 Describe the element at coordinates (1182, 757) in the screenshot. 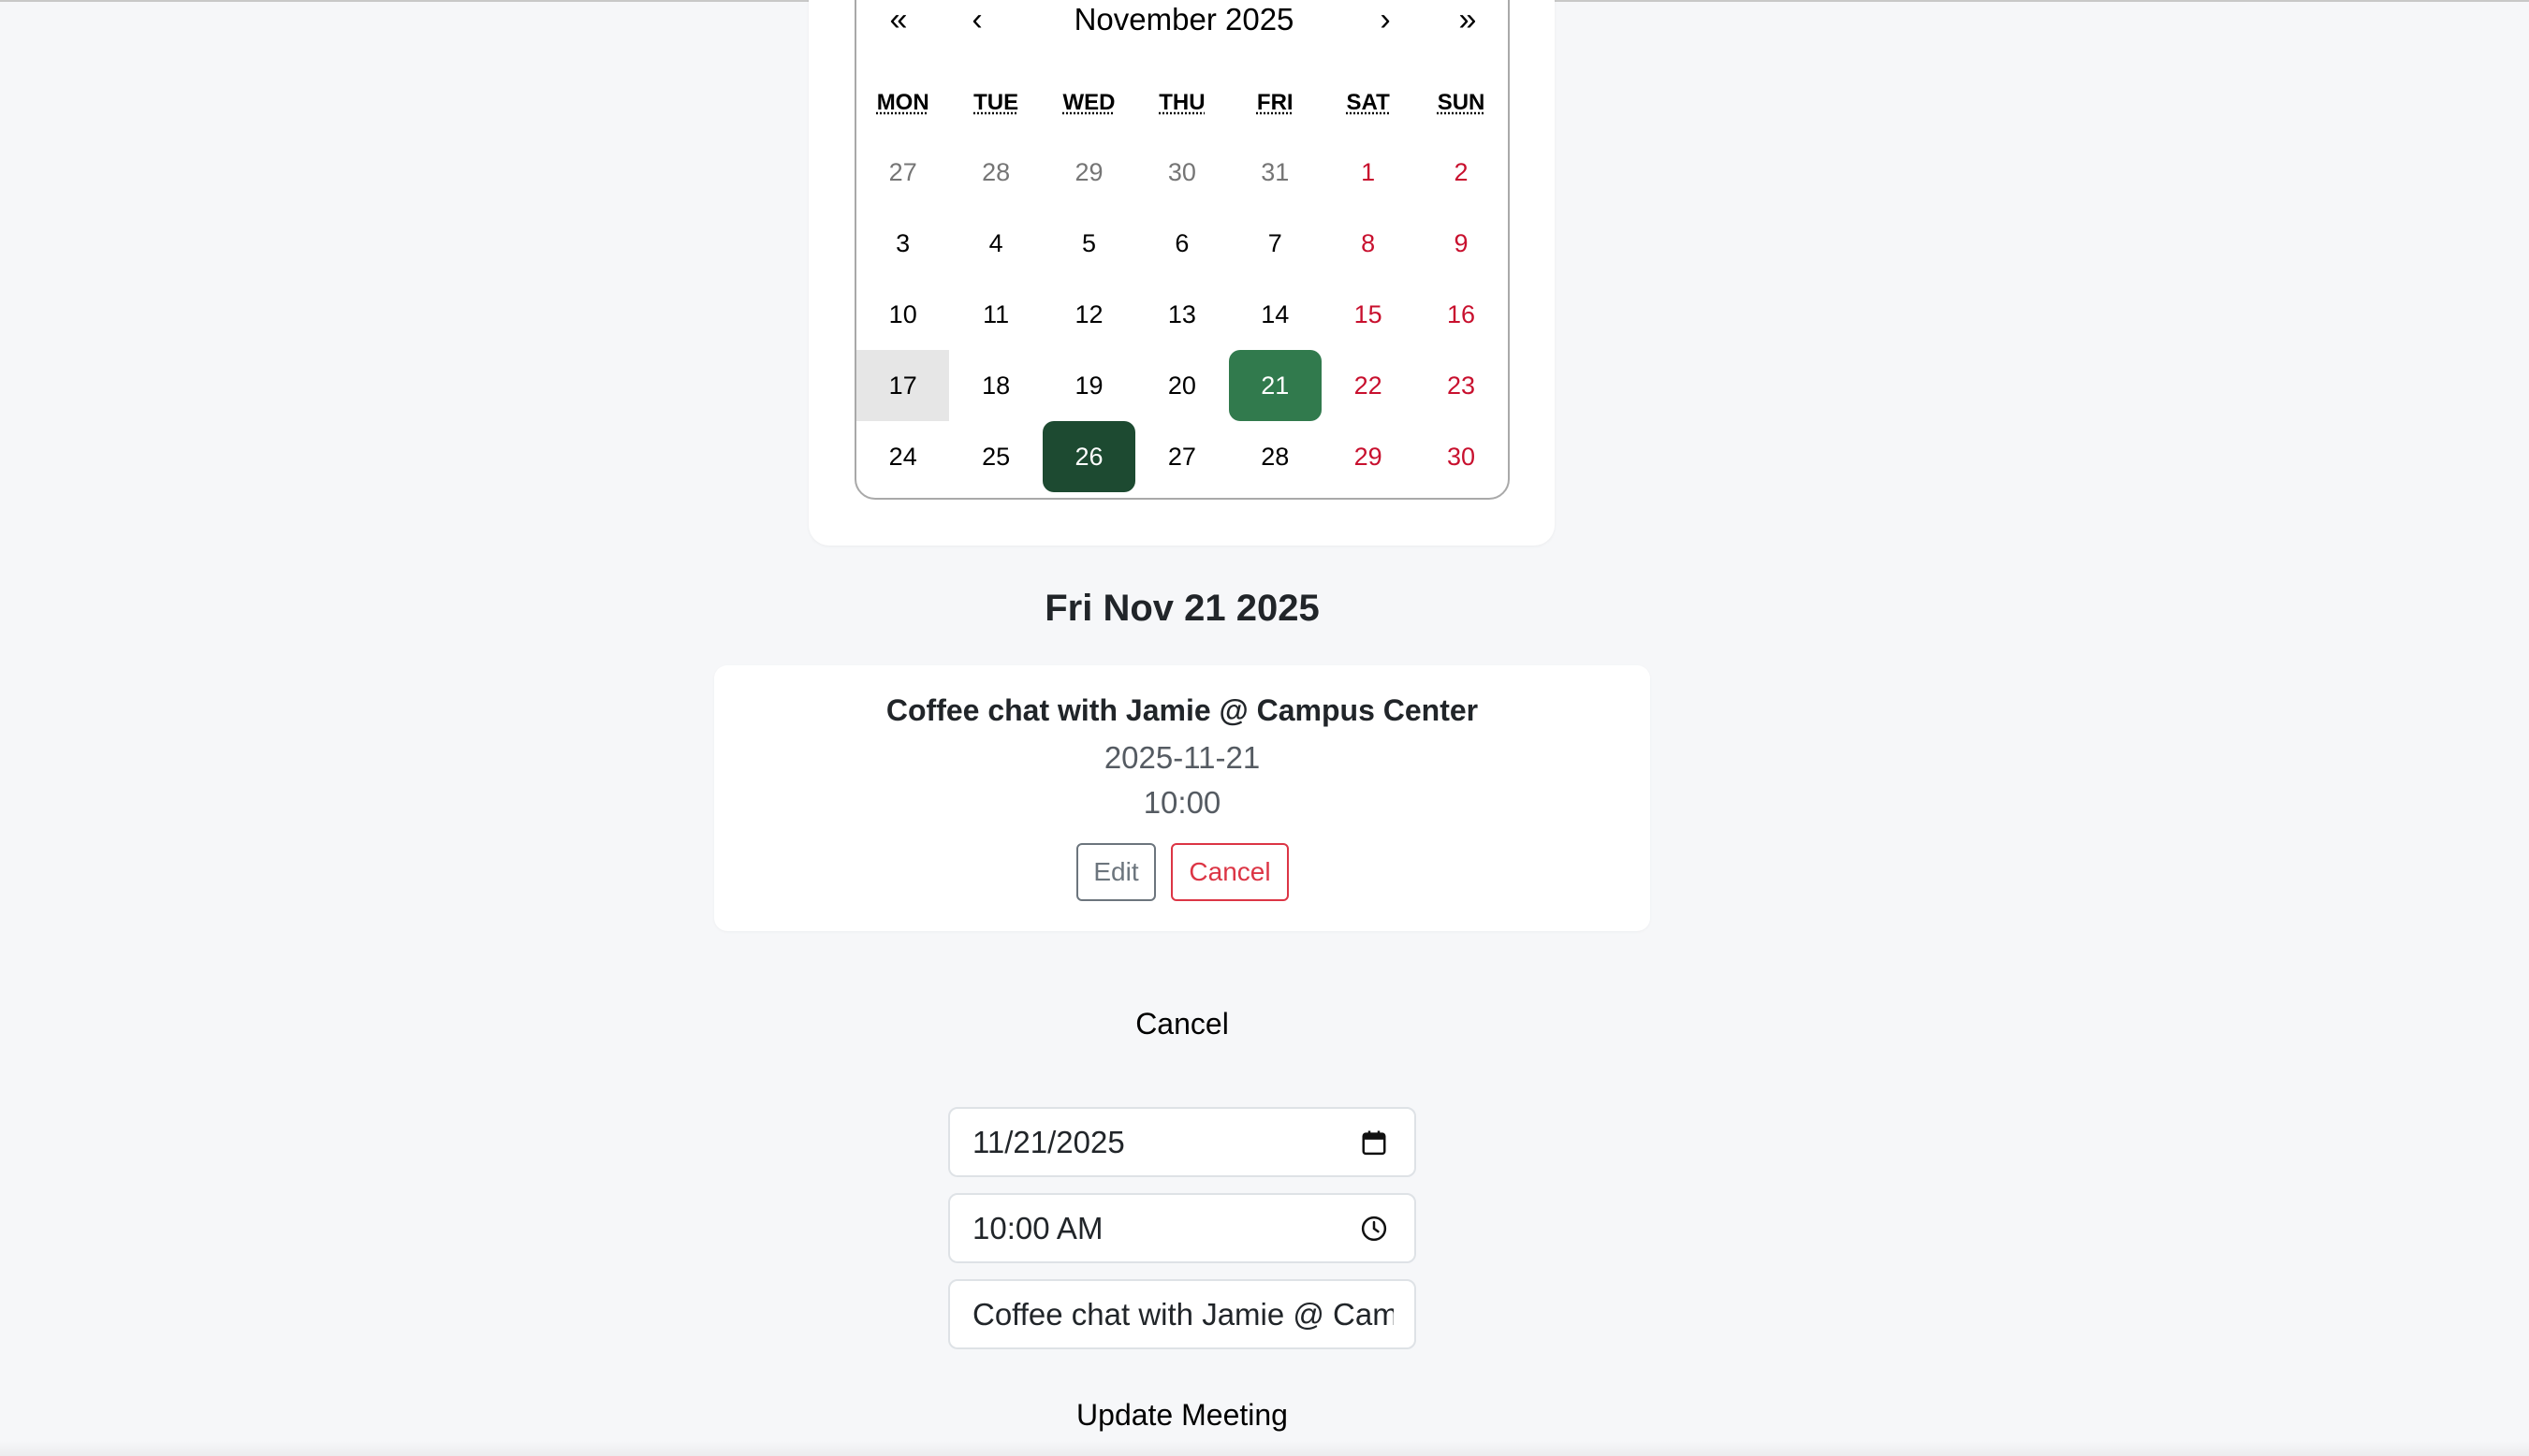

I see `meeting-date: 2025-11-21` at that location.